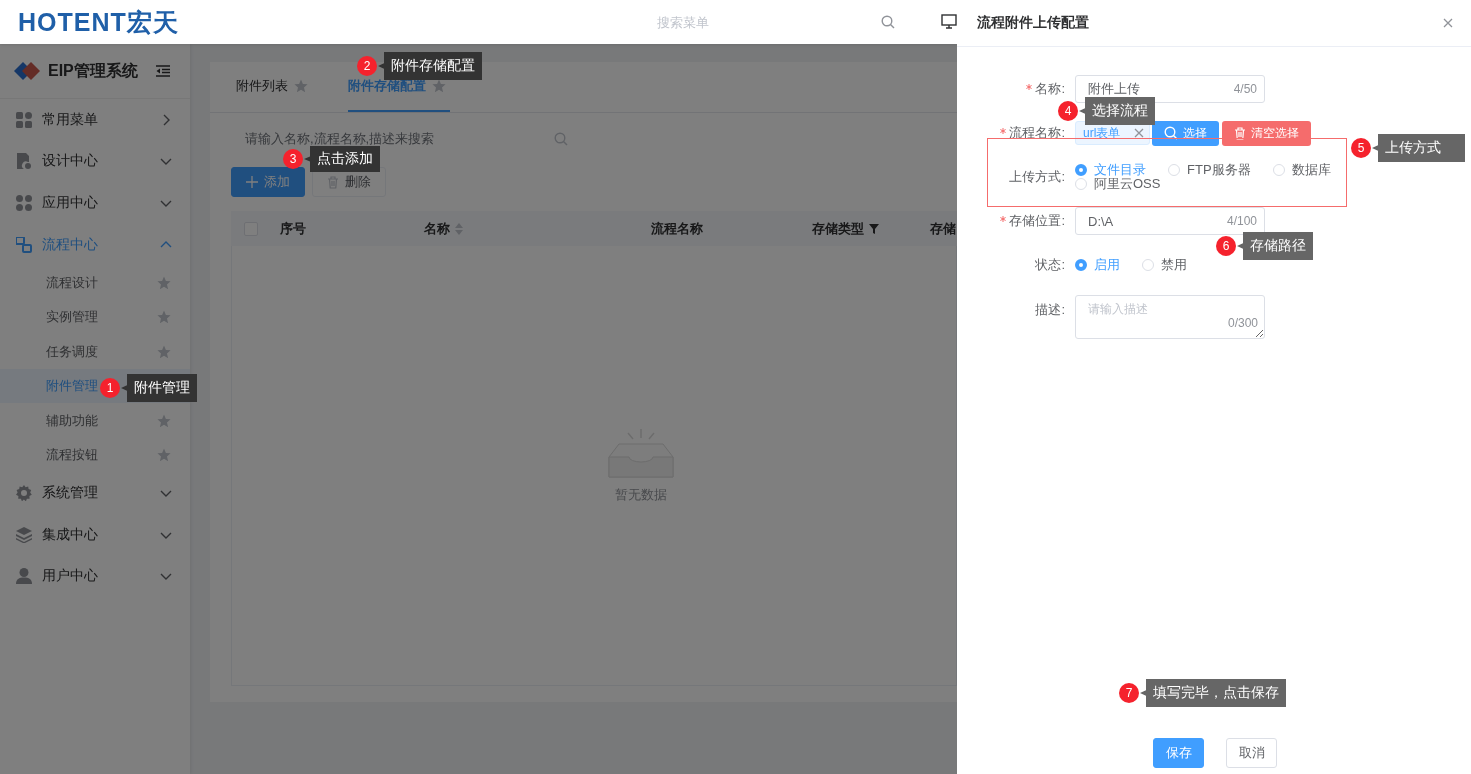 Image resolution: width=1471 pixels, height=774 pixels. I want to click on add-button: 添加, so click(268, 182).